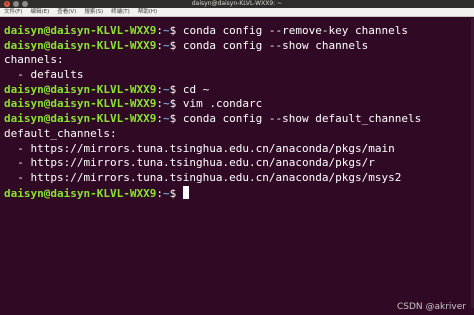  What do you see at coordinates (66, 12) in the screenshot?
I see `menu-view: 查看(V)` at bounding box center [66, 12].